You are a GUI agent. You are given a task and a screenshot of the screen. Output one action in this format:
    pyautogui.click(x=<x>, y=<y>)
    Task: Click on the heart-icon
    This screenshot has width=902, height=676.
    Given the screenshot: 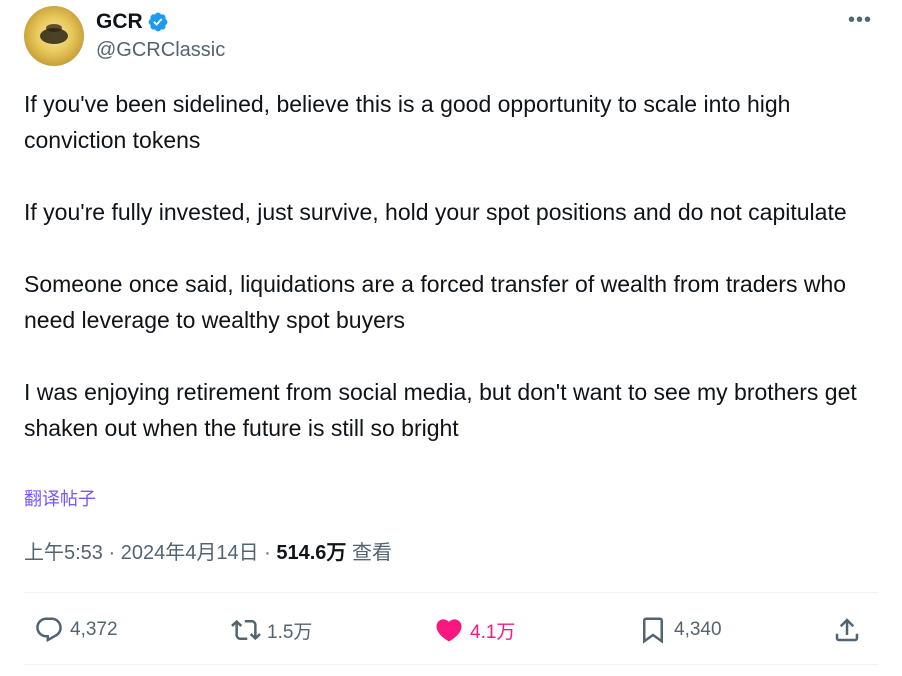 What is the action you would take?
    pyautogui.click(x=449, y=630)
    